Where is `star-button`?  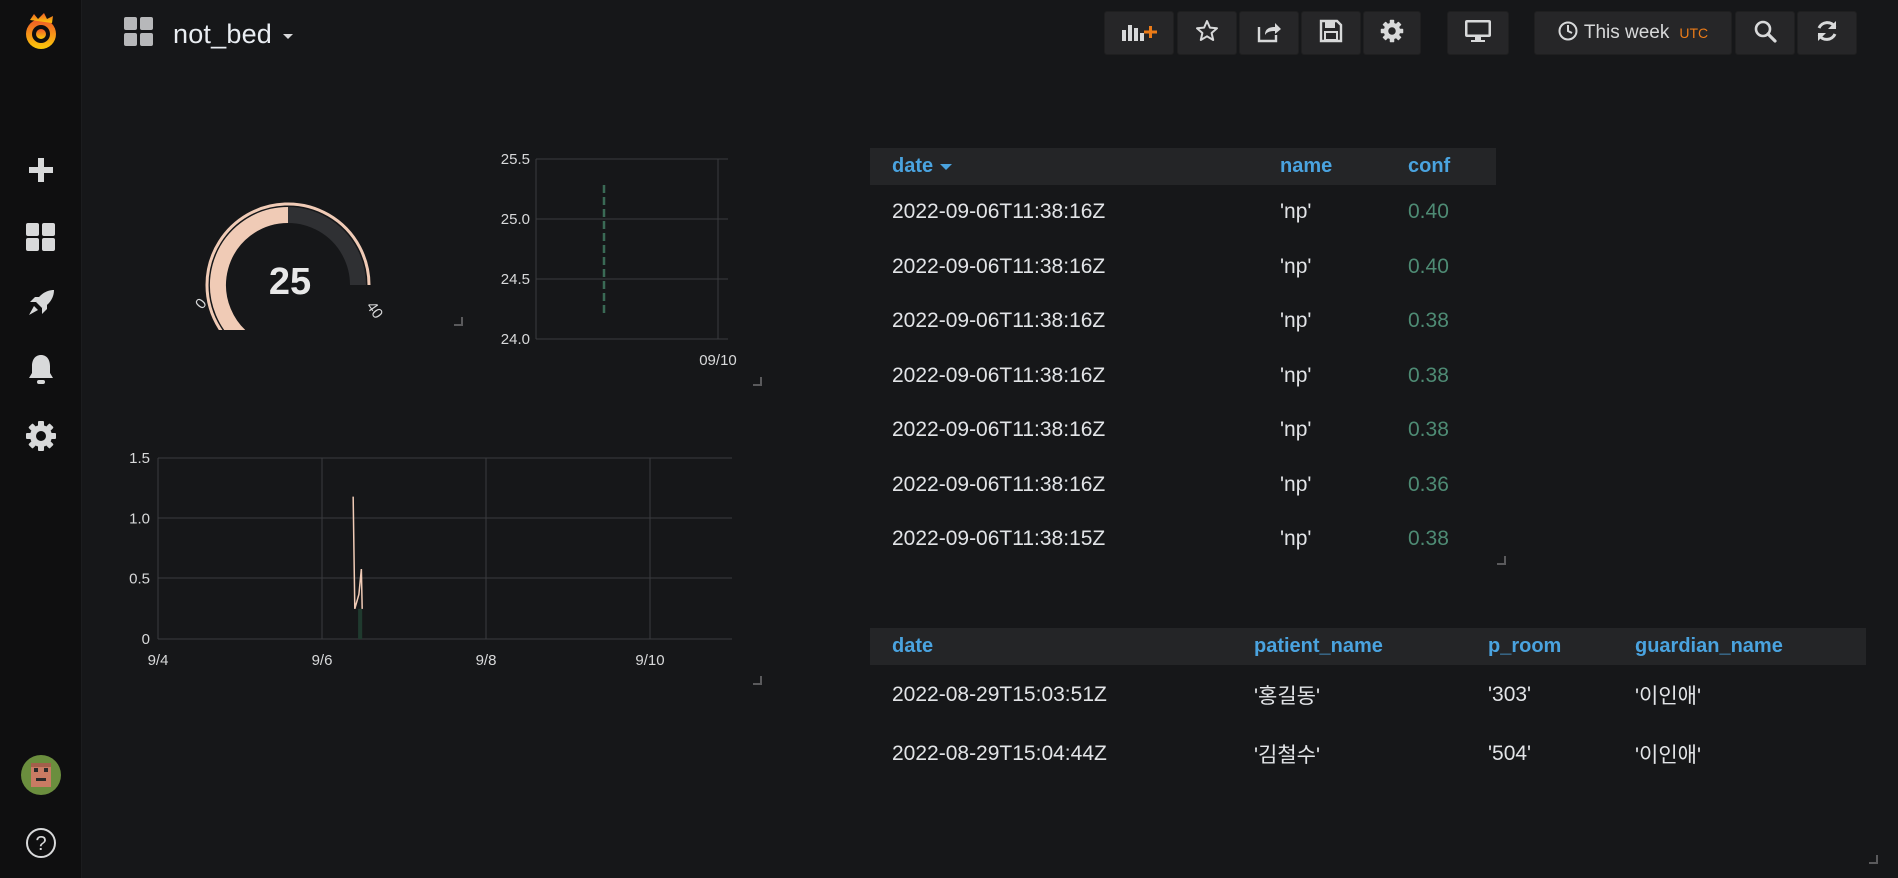 star-button is located at coordinates (1207, 33).